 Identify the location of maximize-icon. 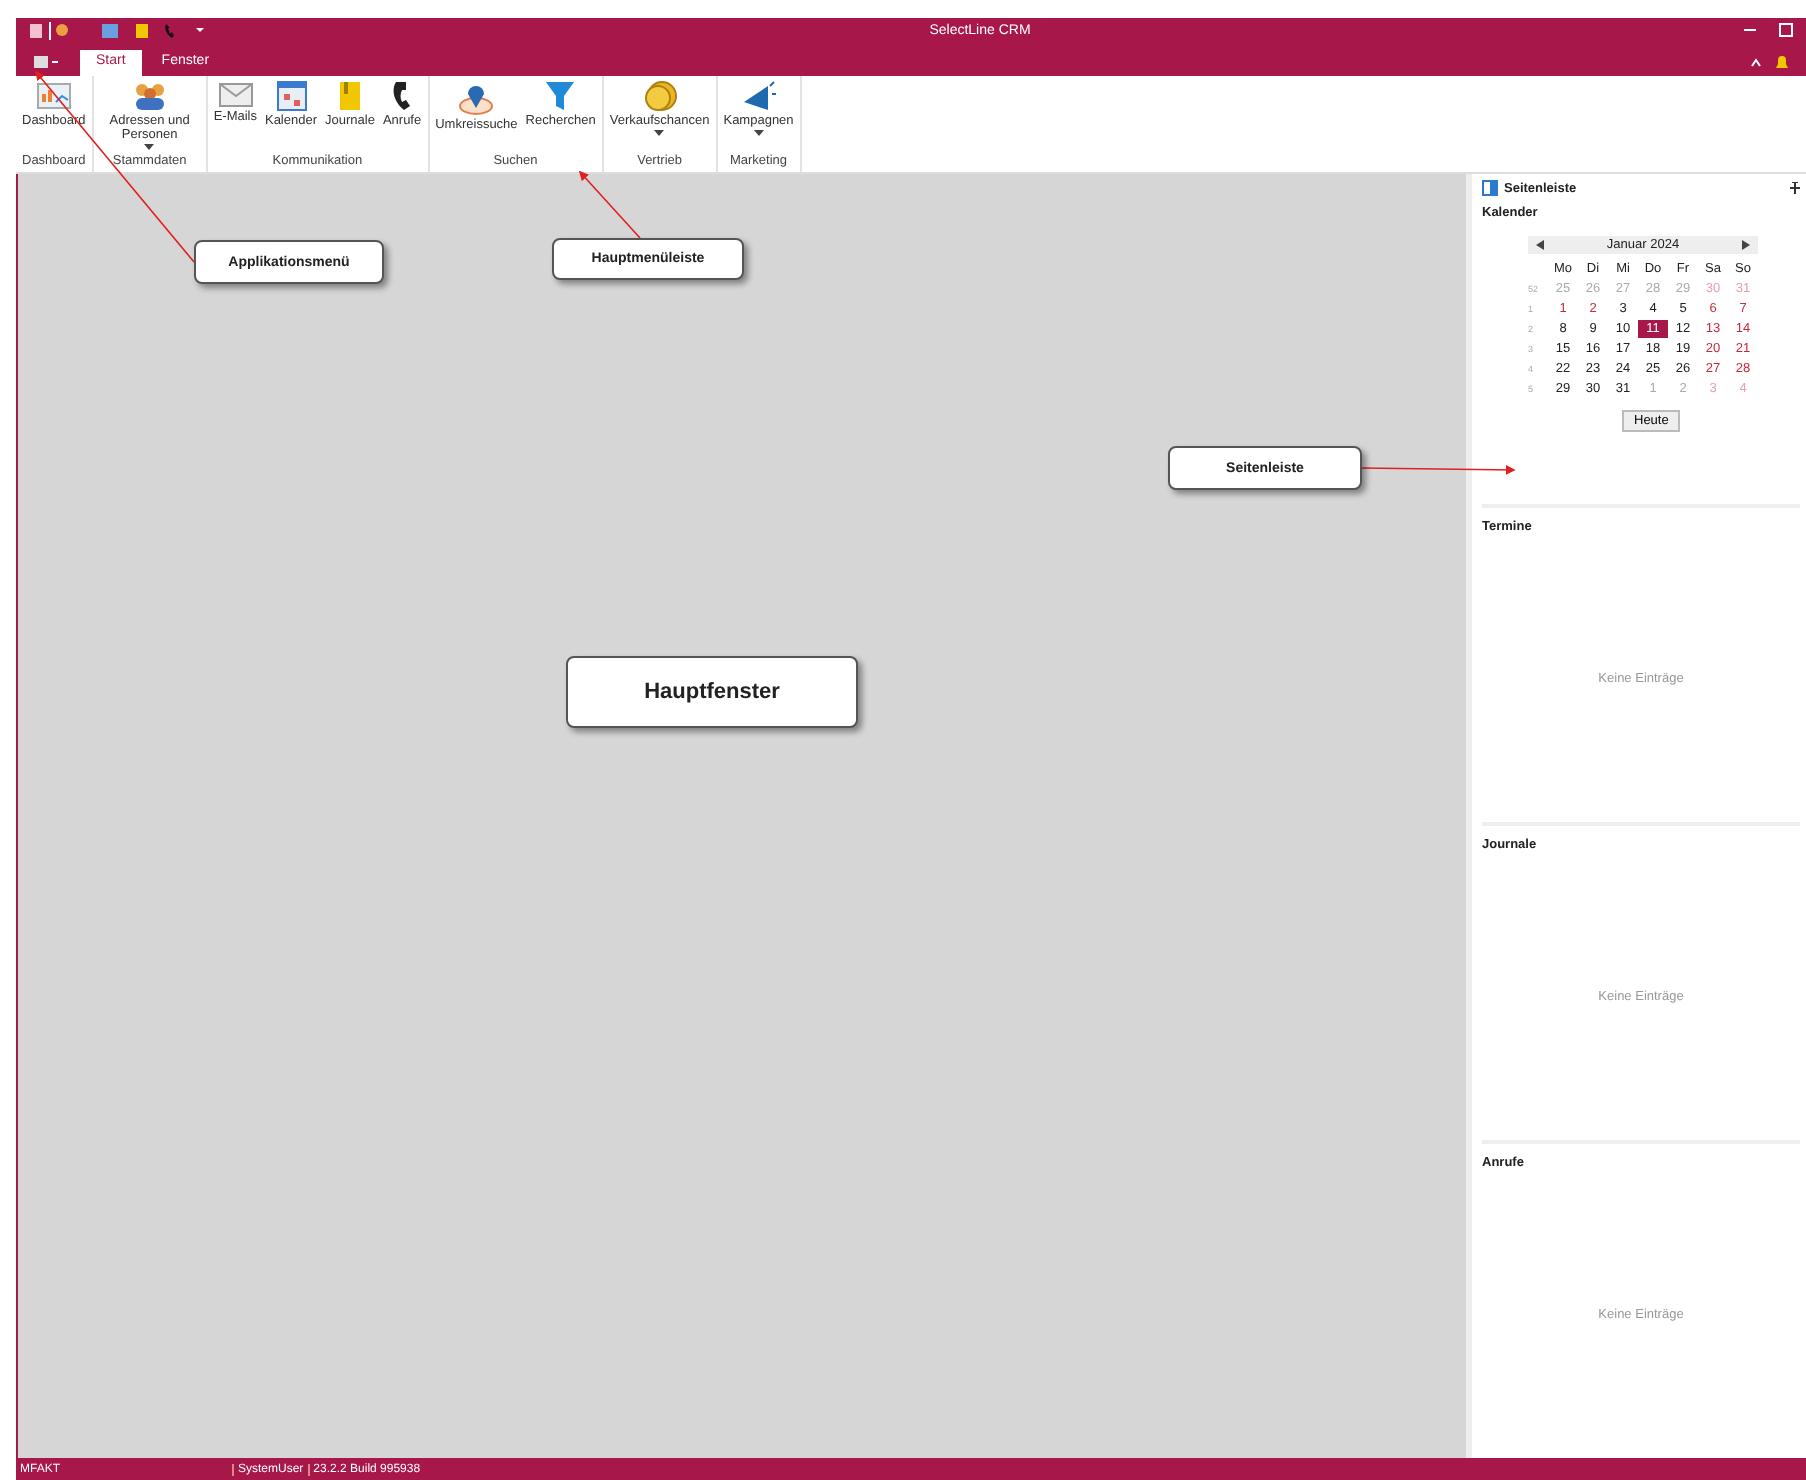
(1786, 30).